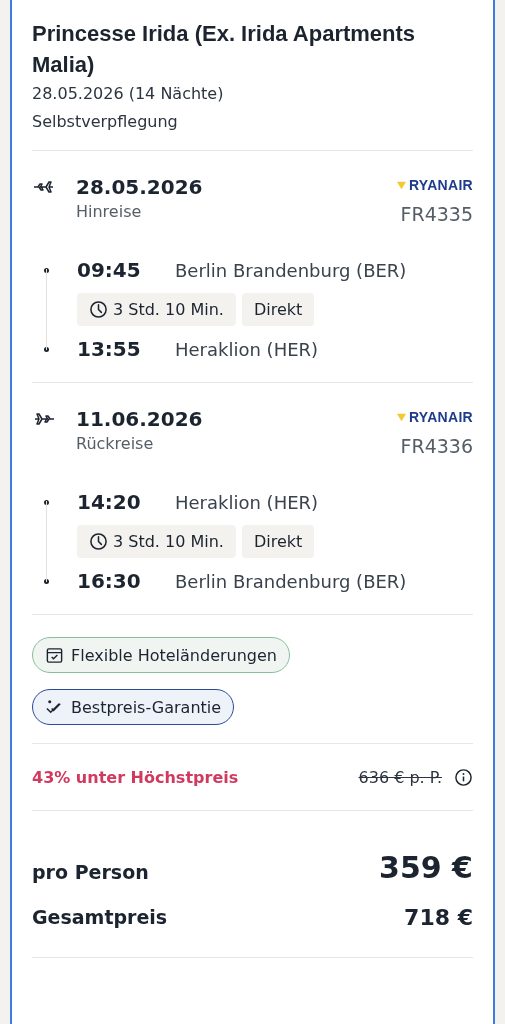 The height and width of the screenshot is (1024, 505). I want to click on flight-direction: Hinreise, so click(109, 212).